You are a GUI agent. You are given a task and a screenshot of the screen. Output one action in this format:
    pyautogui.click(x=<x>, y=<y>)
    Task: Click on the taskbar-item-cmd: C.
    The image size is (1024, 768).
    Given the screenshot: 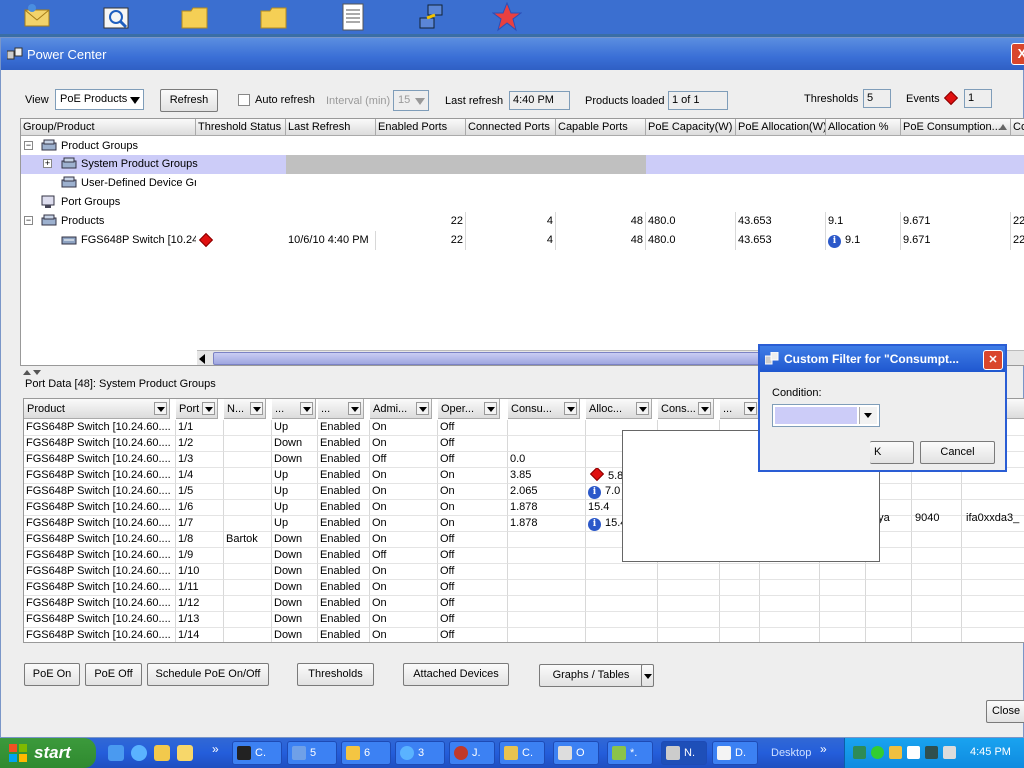 What is the action you would take?
    pyautogui.click(x=257, y=753)
    